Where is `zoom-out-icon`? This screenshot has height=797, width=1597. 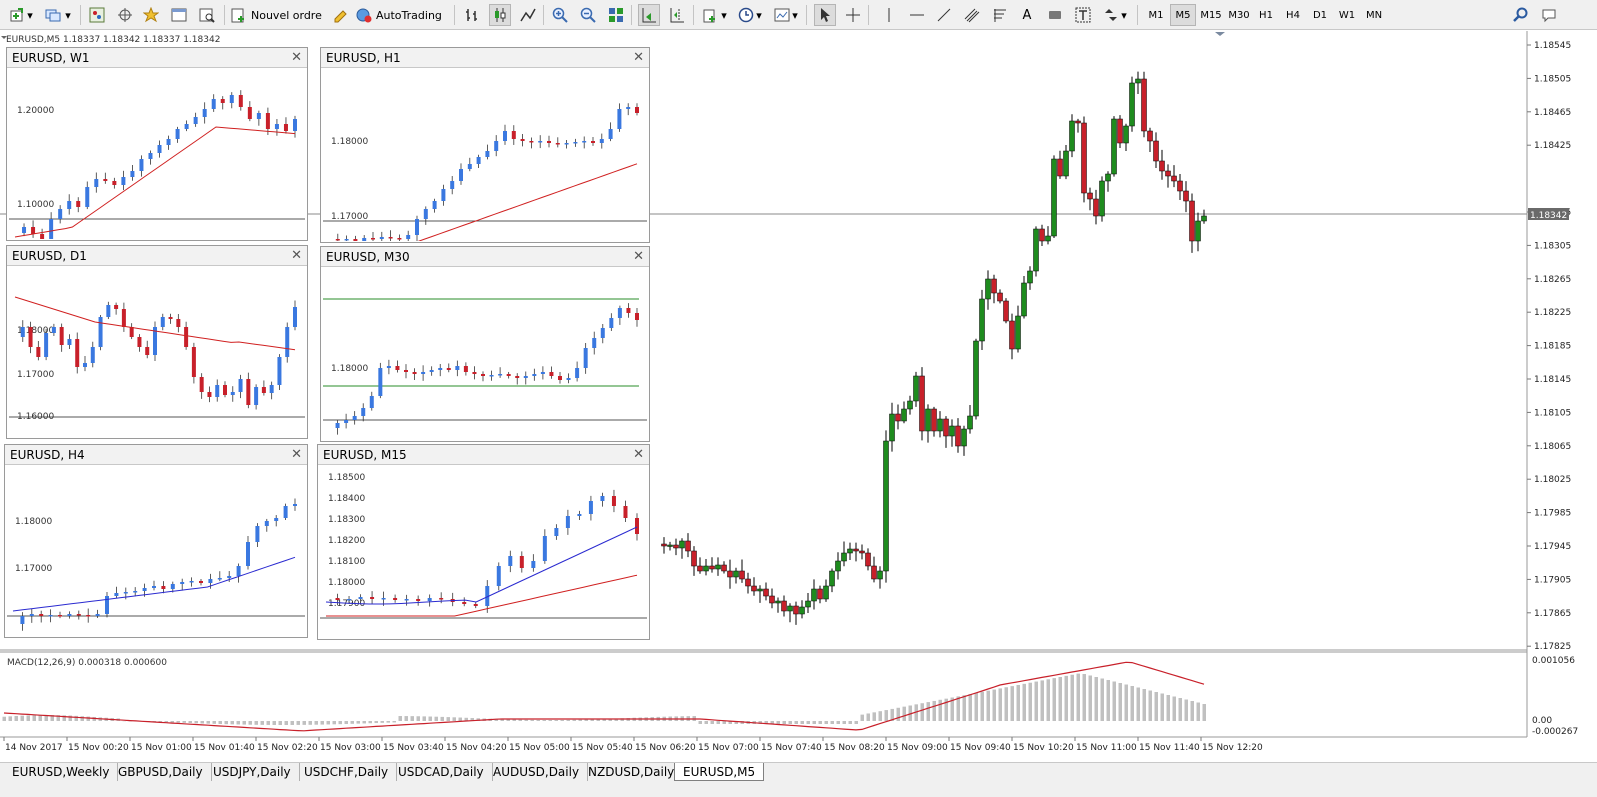
zoom-out-icon is located at coordinates (588, 15).